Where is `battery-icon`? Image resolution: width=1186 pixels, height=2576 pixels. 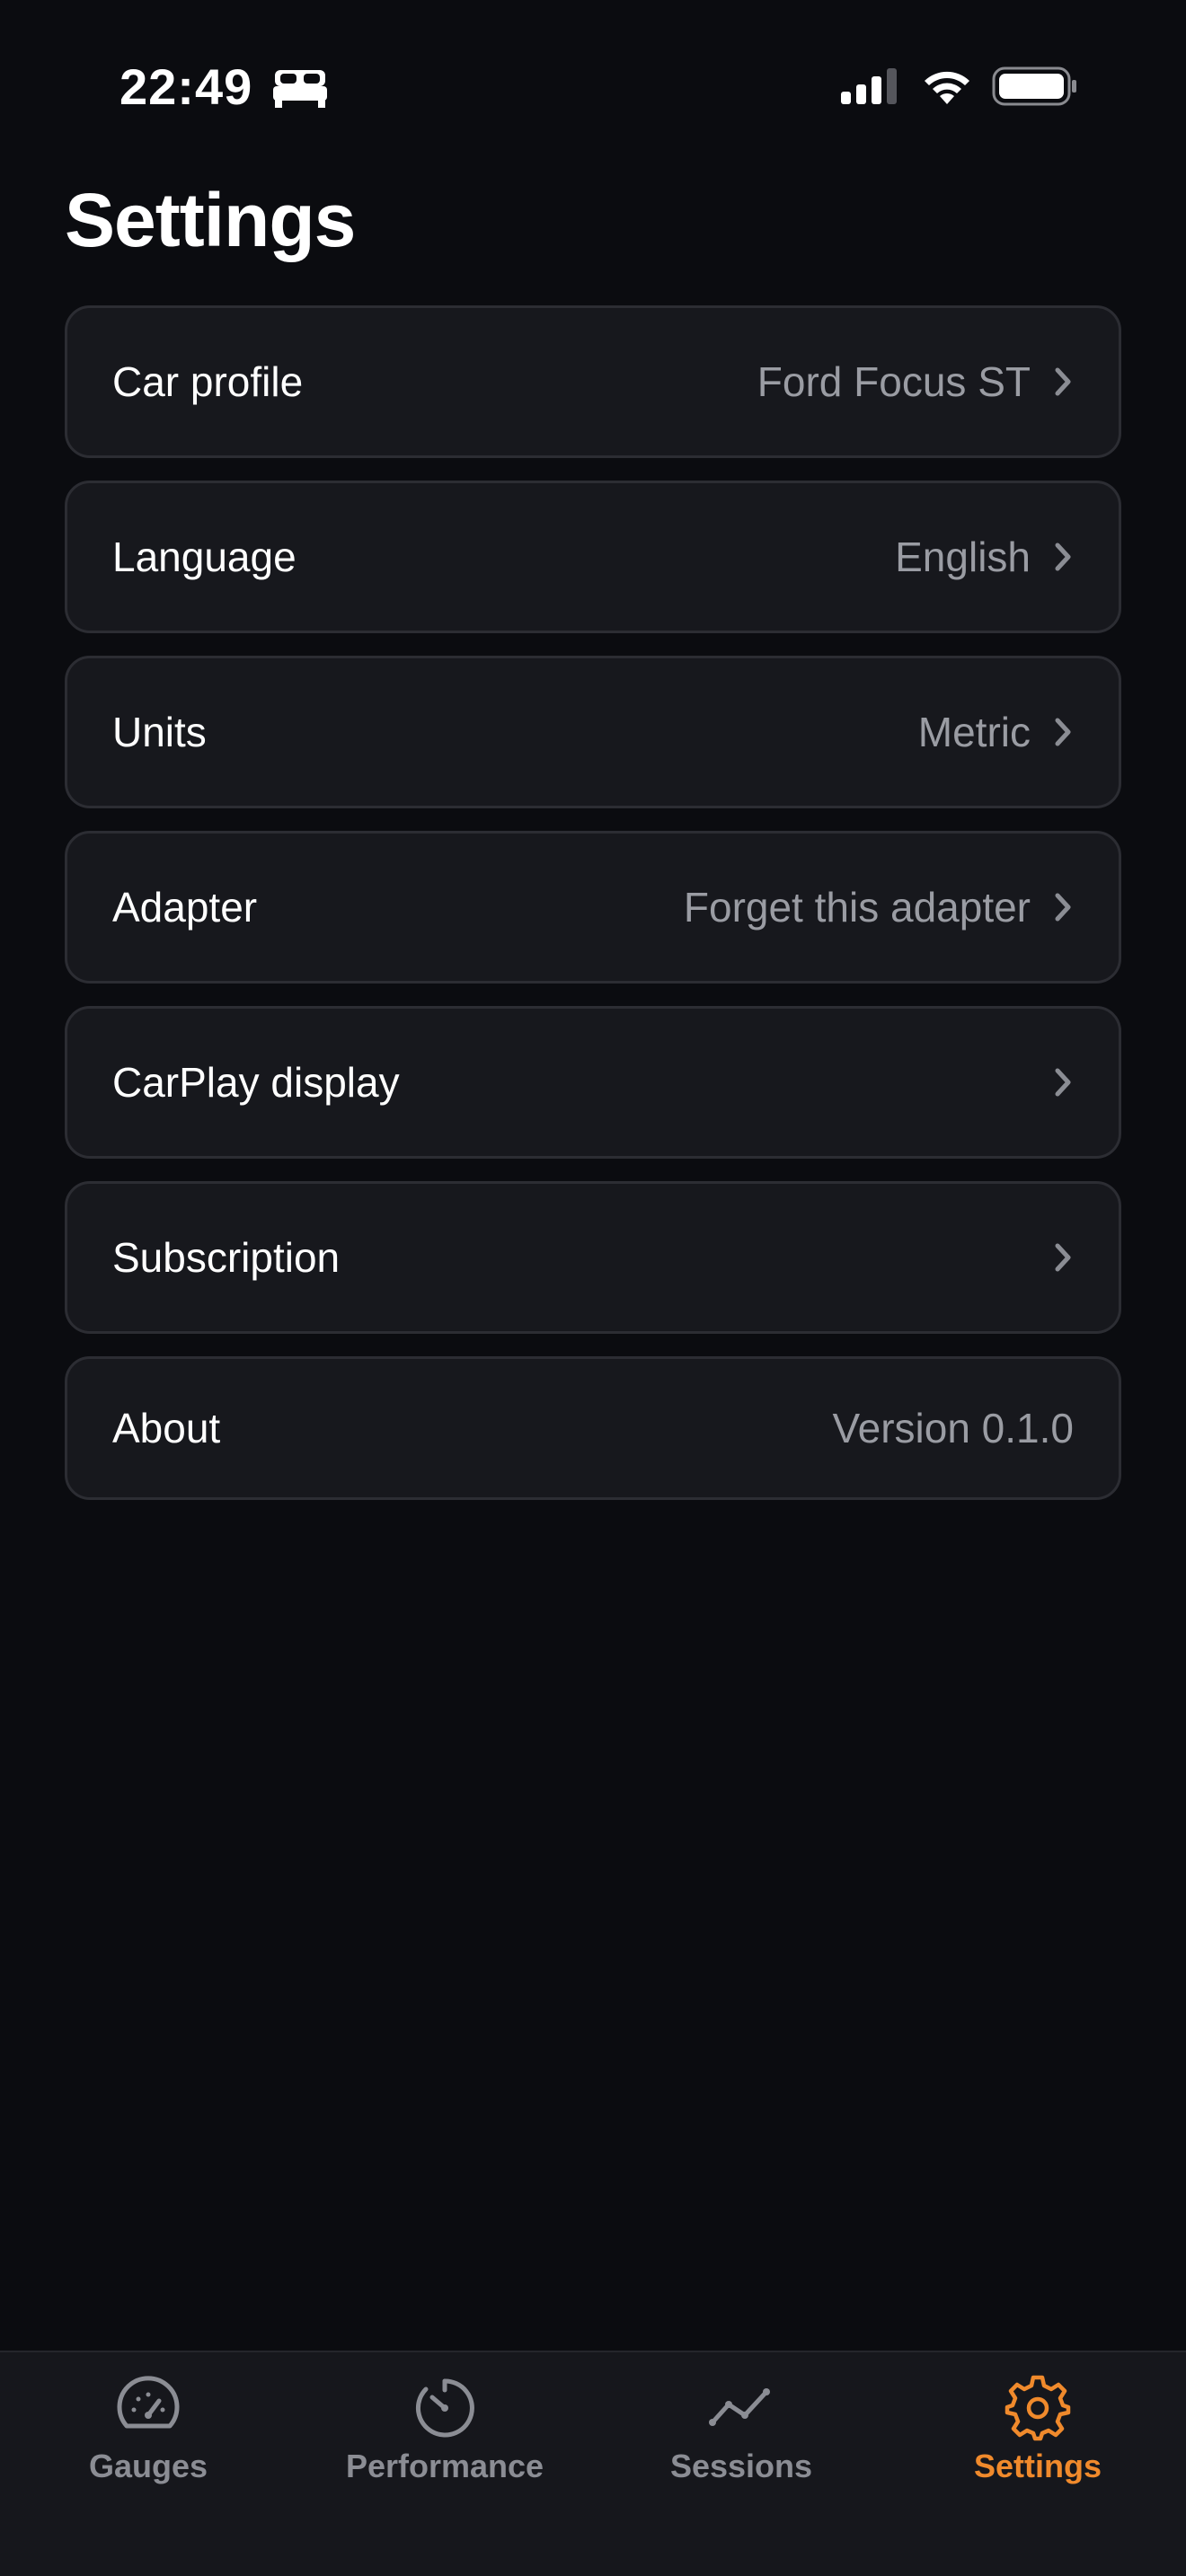
battery-icon is located at coordinates (1034, 86).